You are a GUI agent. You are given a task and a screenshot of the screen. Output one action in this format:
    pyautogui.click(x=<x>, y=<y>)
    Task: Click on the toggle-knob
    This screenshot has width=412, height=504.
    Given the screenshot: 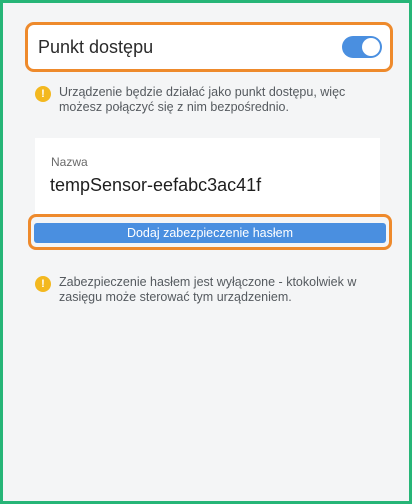 What is the action you would take?
    pyautogui.click(x=371, y=47)
    